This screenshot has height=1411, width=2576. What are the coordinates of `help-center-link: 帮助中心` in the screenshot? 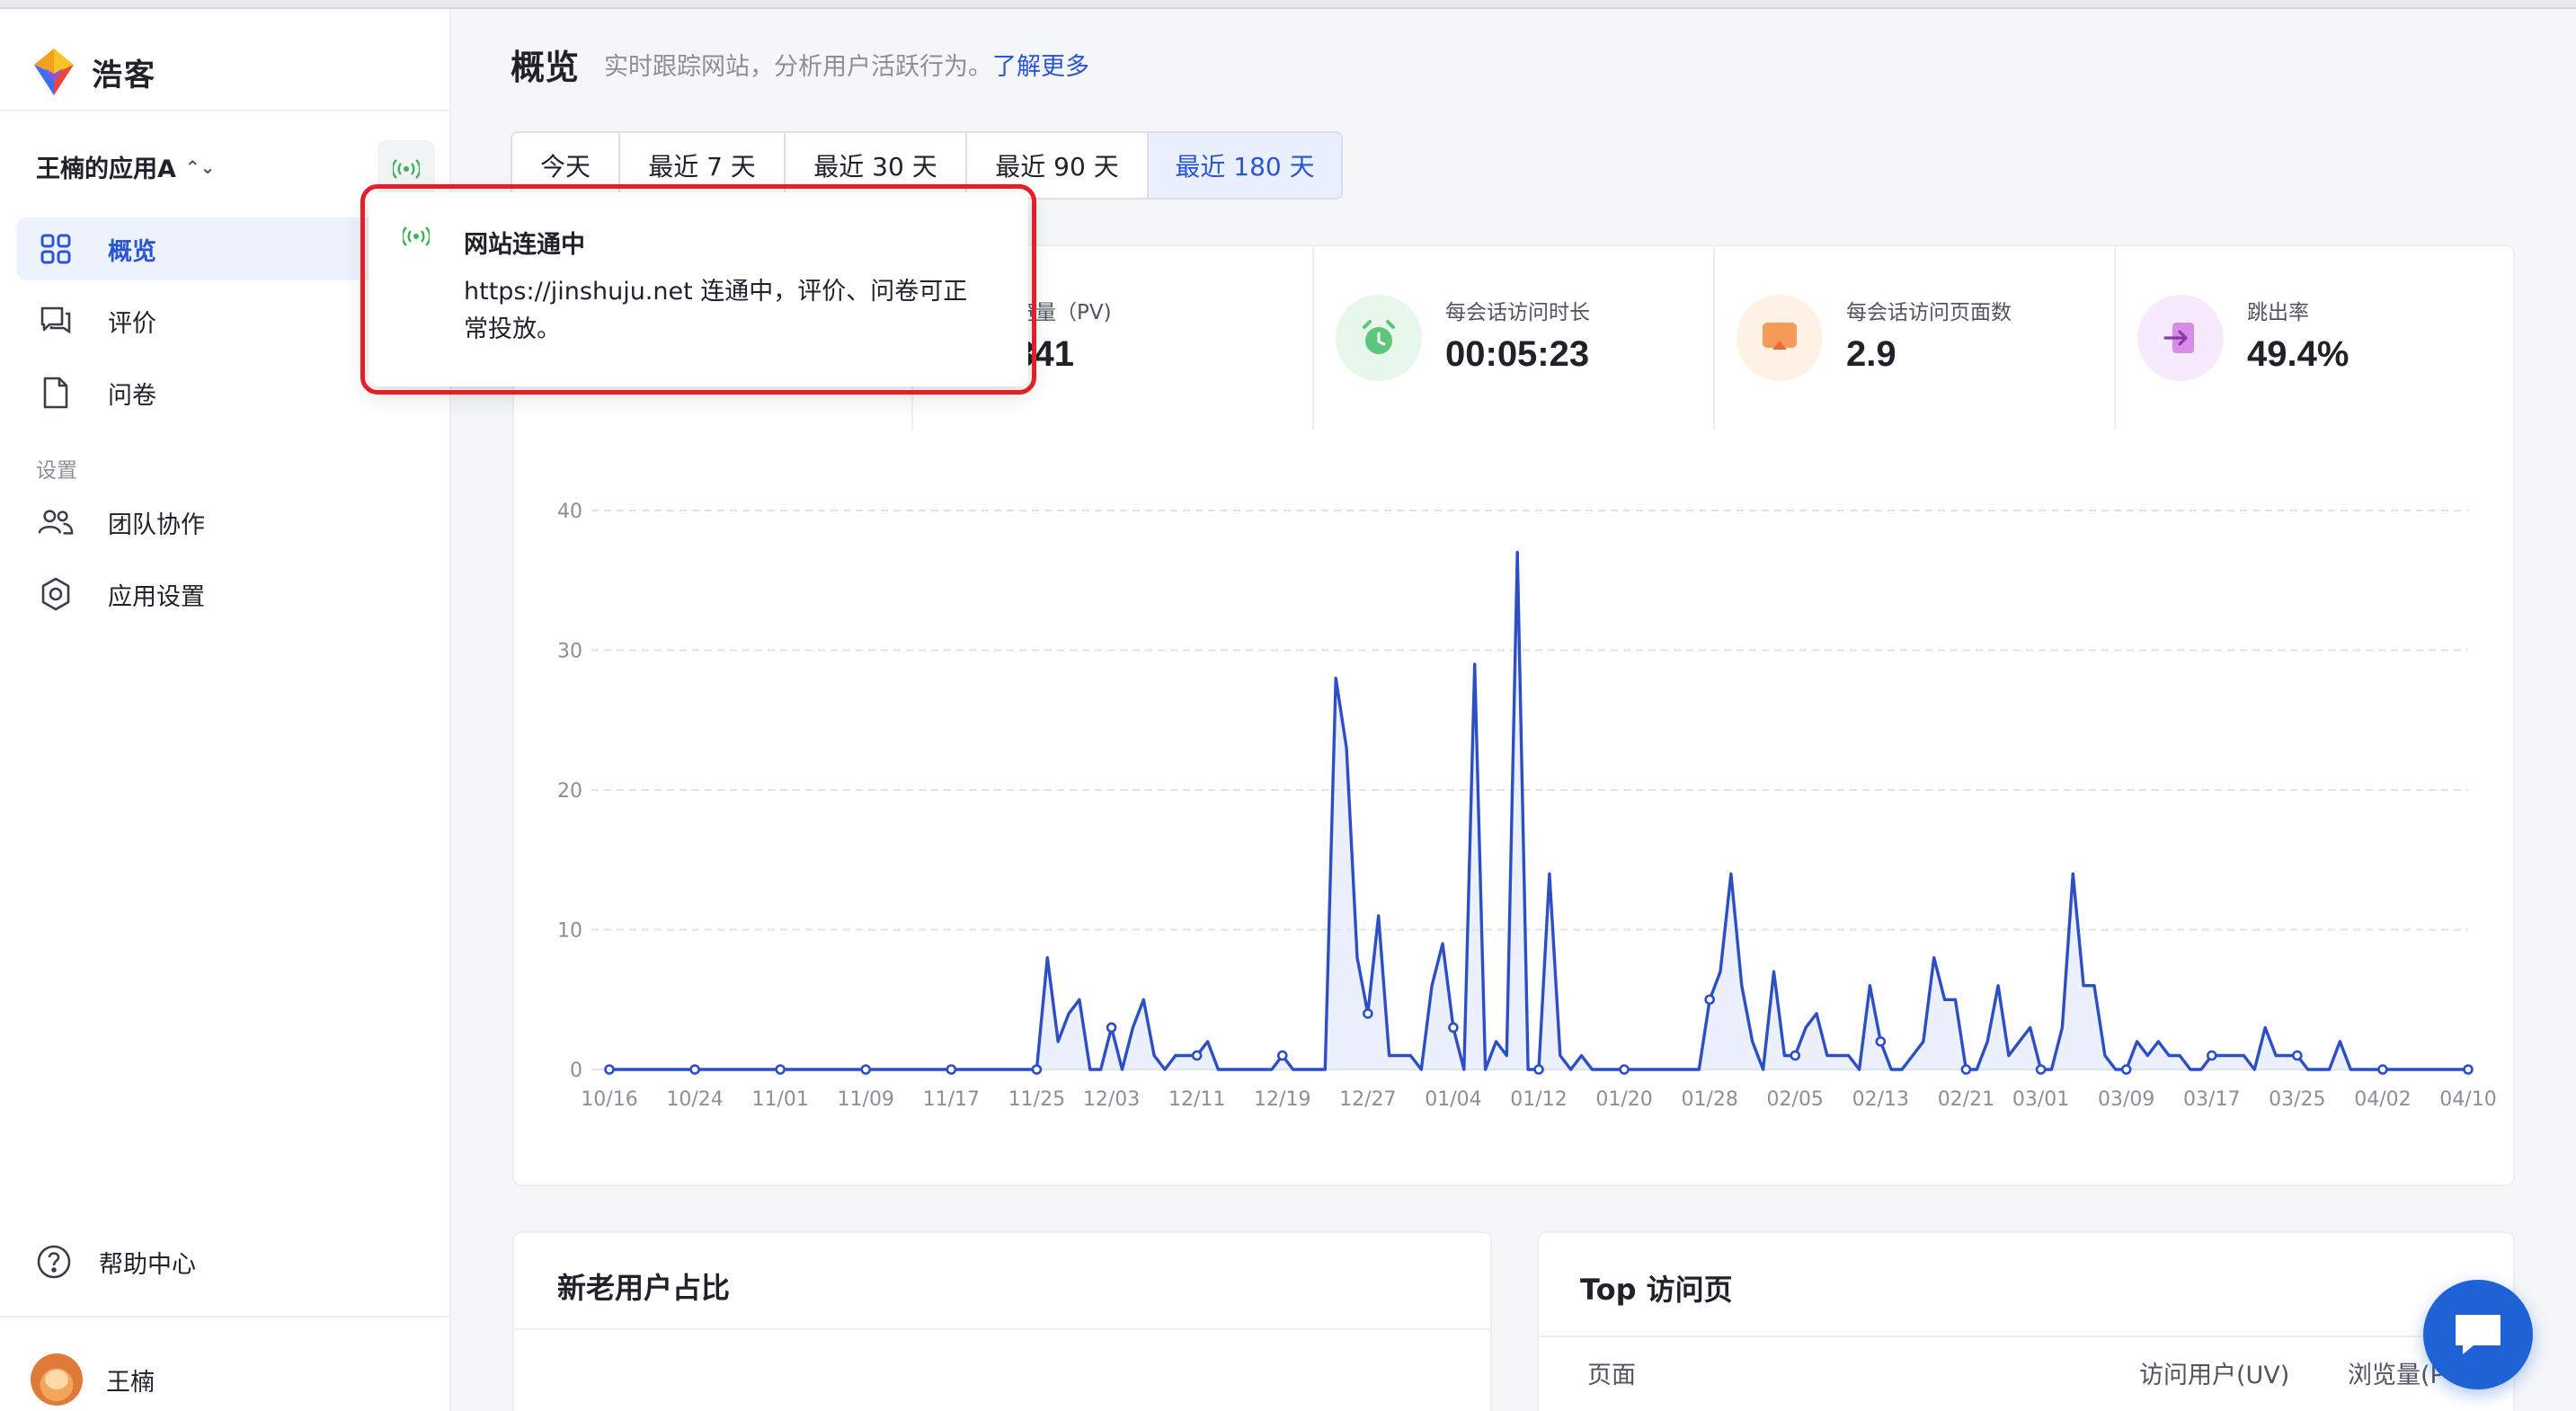 It's located at (116, 1262).